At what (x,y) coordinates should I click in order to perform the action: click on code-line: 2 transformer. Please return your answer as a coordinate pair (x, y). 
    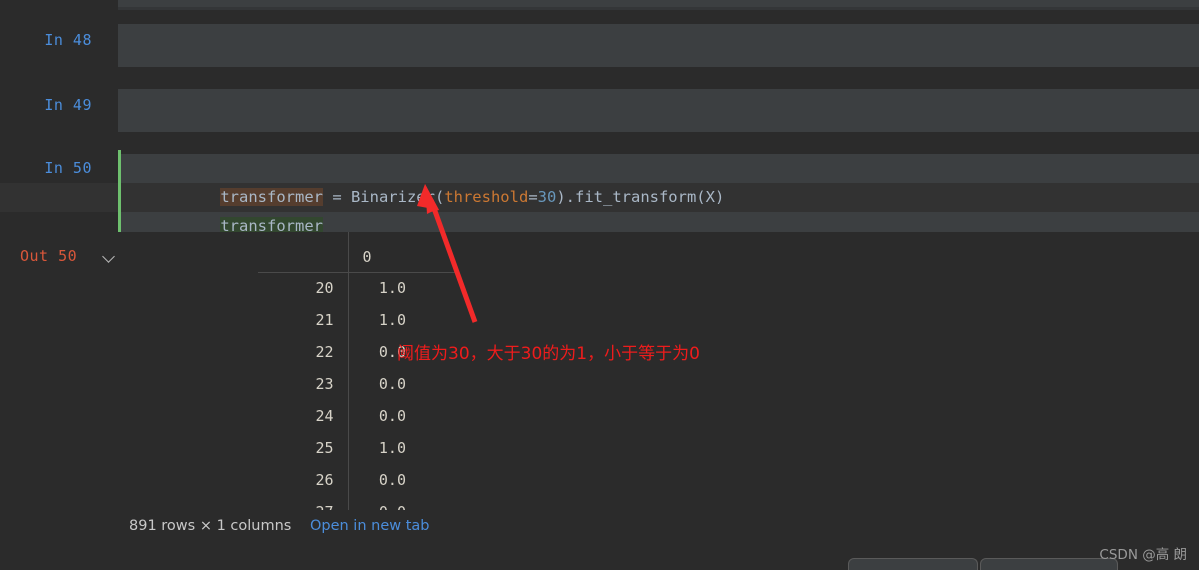
    Looking at the image, I should click on (660, 207).